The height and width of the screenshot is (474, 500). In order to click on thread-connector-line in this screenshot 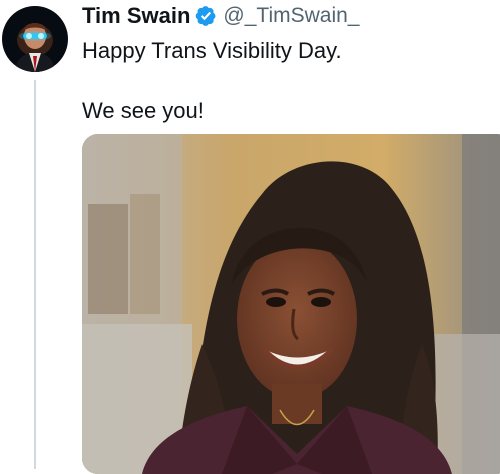, I will do `click(35, 274)`.